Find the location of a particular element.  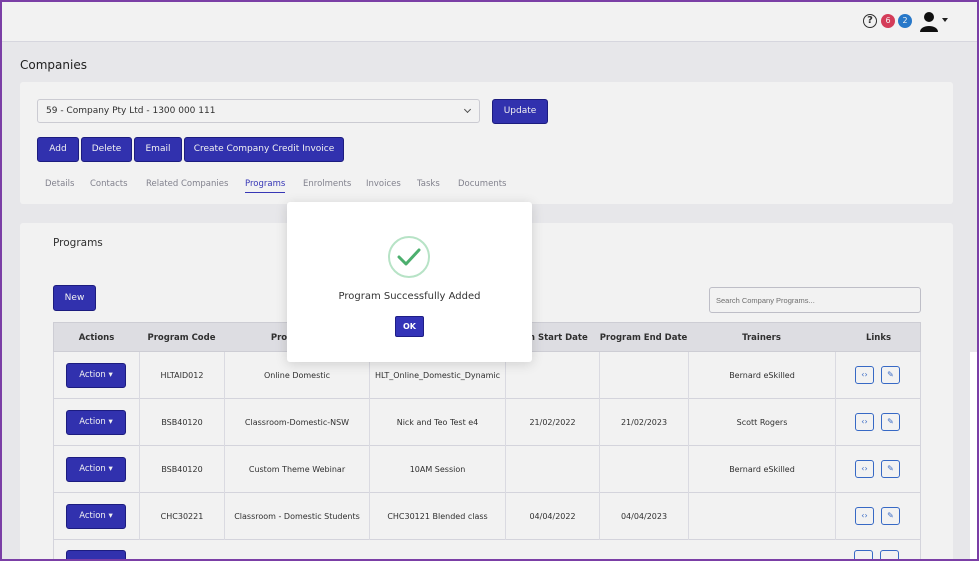

check-icon is located at coordinates (409, 257).